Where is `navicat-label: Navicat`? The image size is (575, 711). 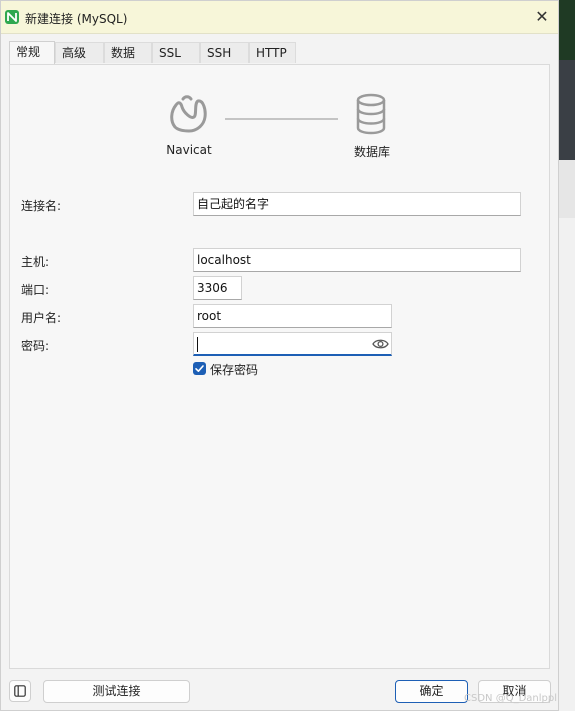 navicat-label: Navicat is located at coordinates (189, 150).